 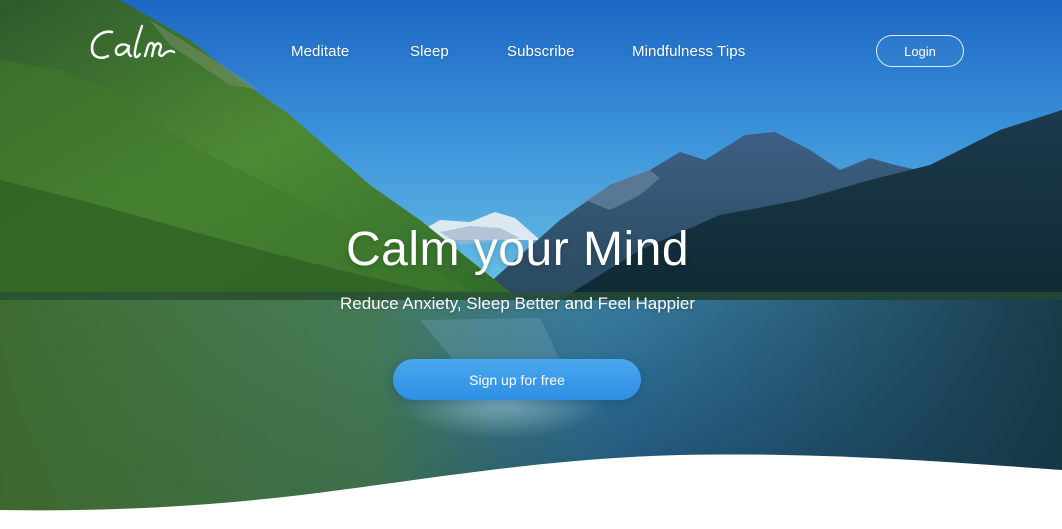 What do you see at coordinates (429, 51) in the screenshot?
I see `nav-link-sleep: Sleep` at bounding box center [429, 51].